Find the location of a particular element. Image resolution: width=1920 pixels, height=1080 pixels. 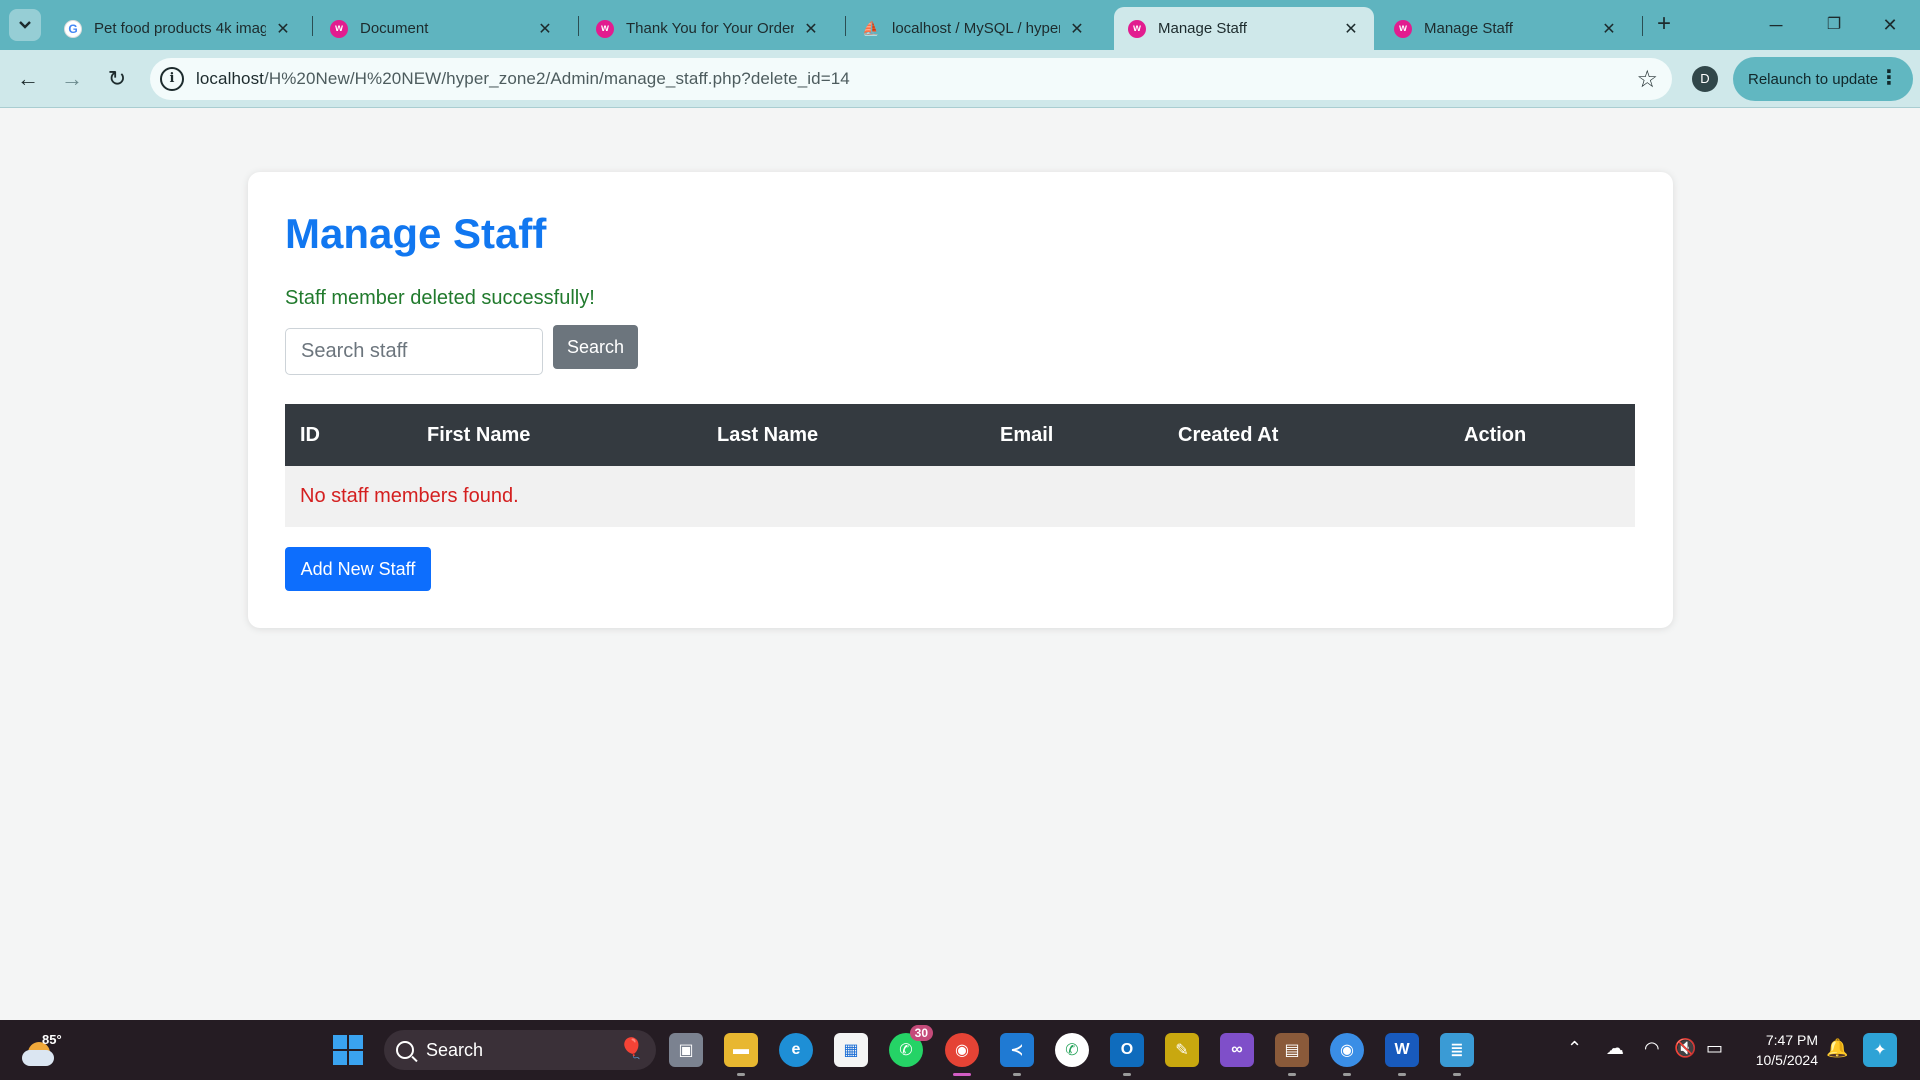

task-view-icon: ▣ is located at coordinates (686, 1050).